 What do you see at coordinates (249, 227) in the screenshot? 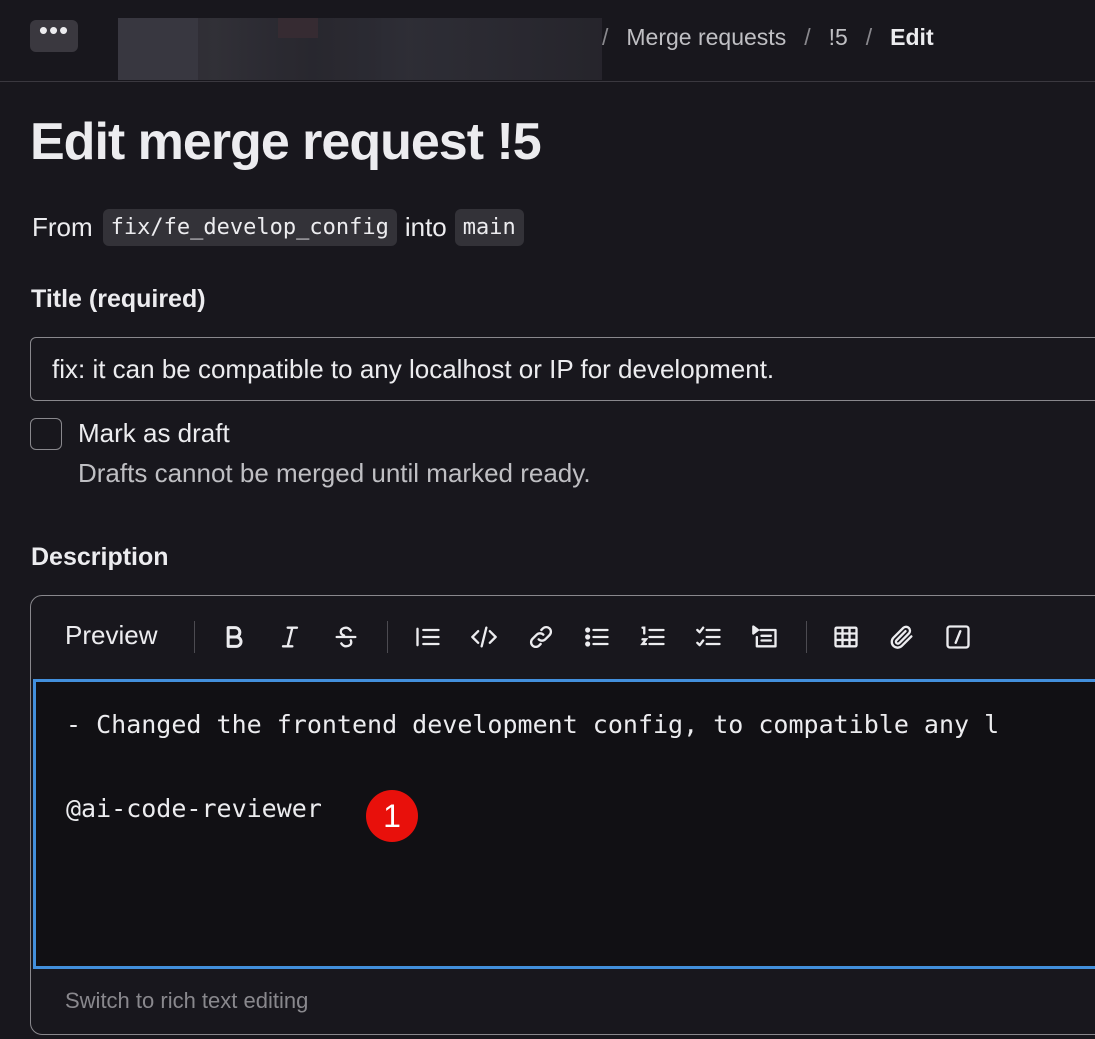
I see `source-branch: fix/fe_develop_config` at bounding box center [249, 227].